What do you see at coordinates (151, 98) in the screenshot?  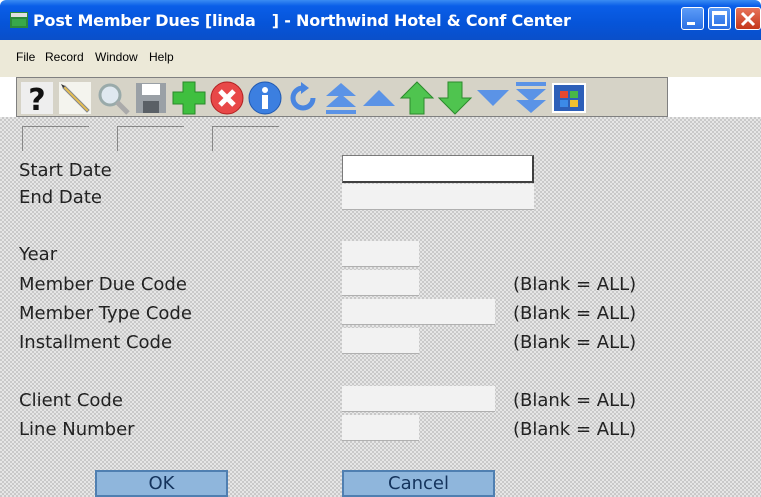 I see `save-disk-icon` at bounding box center [151, 98].